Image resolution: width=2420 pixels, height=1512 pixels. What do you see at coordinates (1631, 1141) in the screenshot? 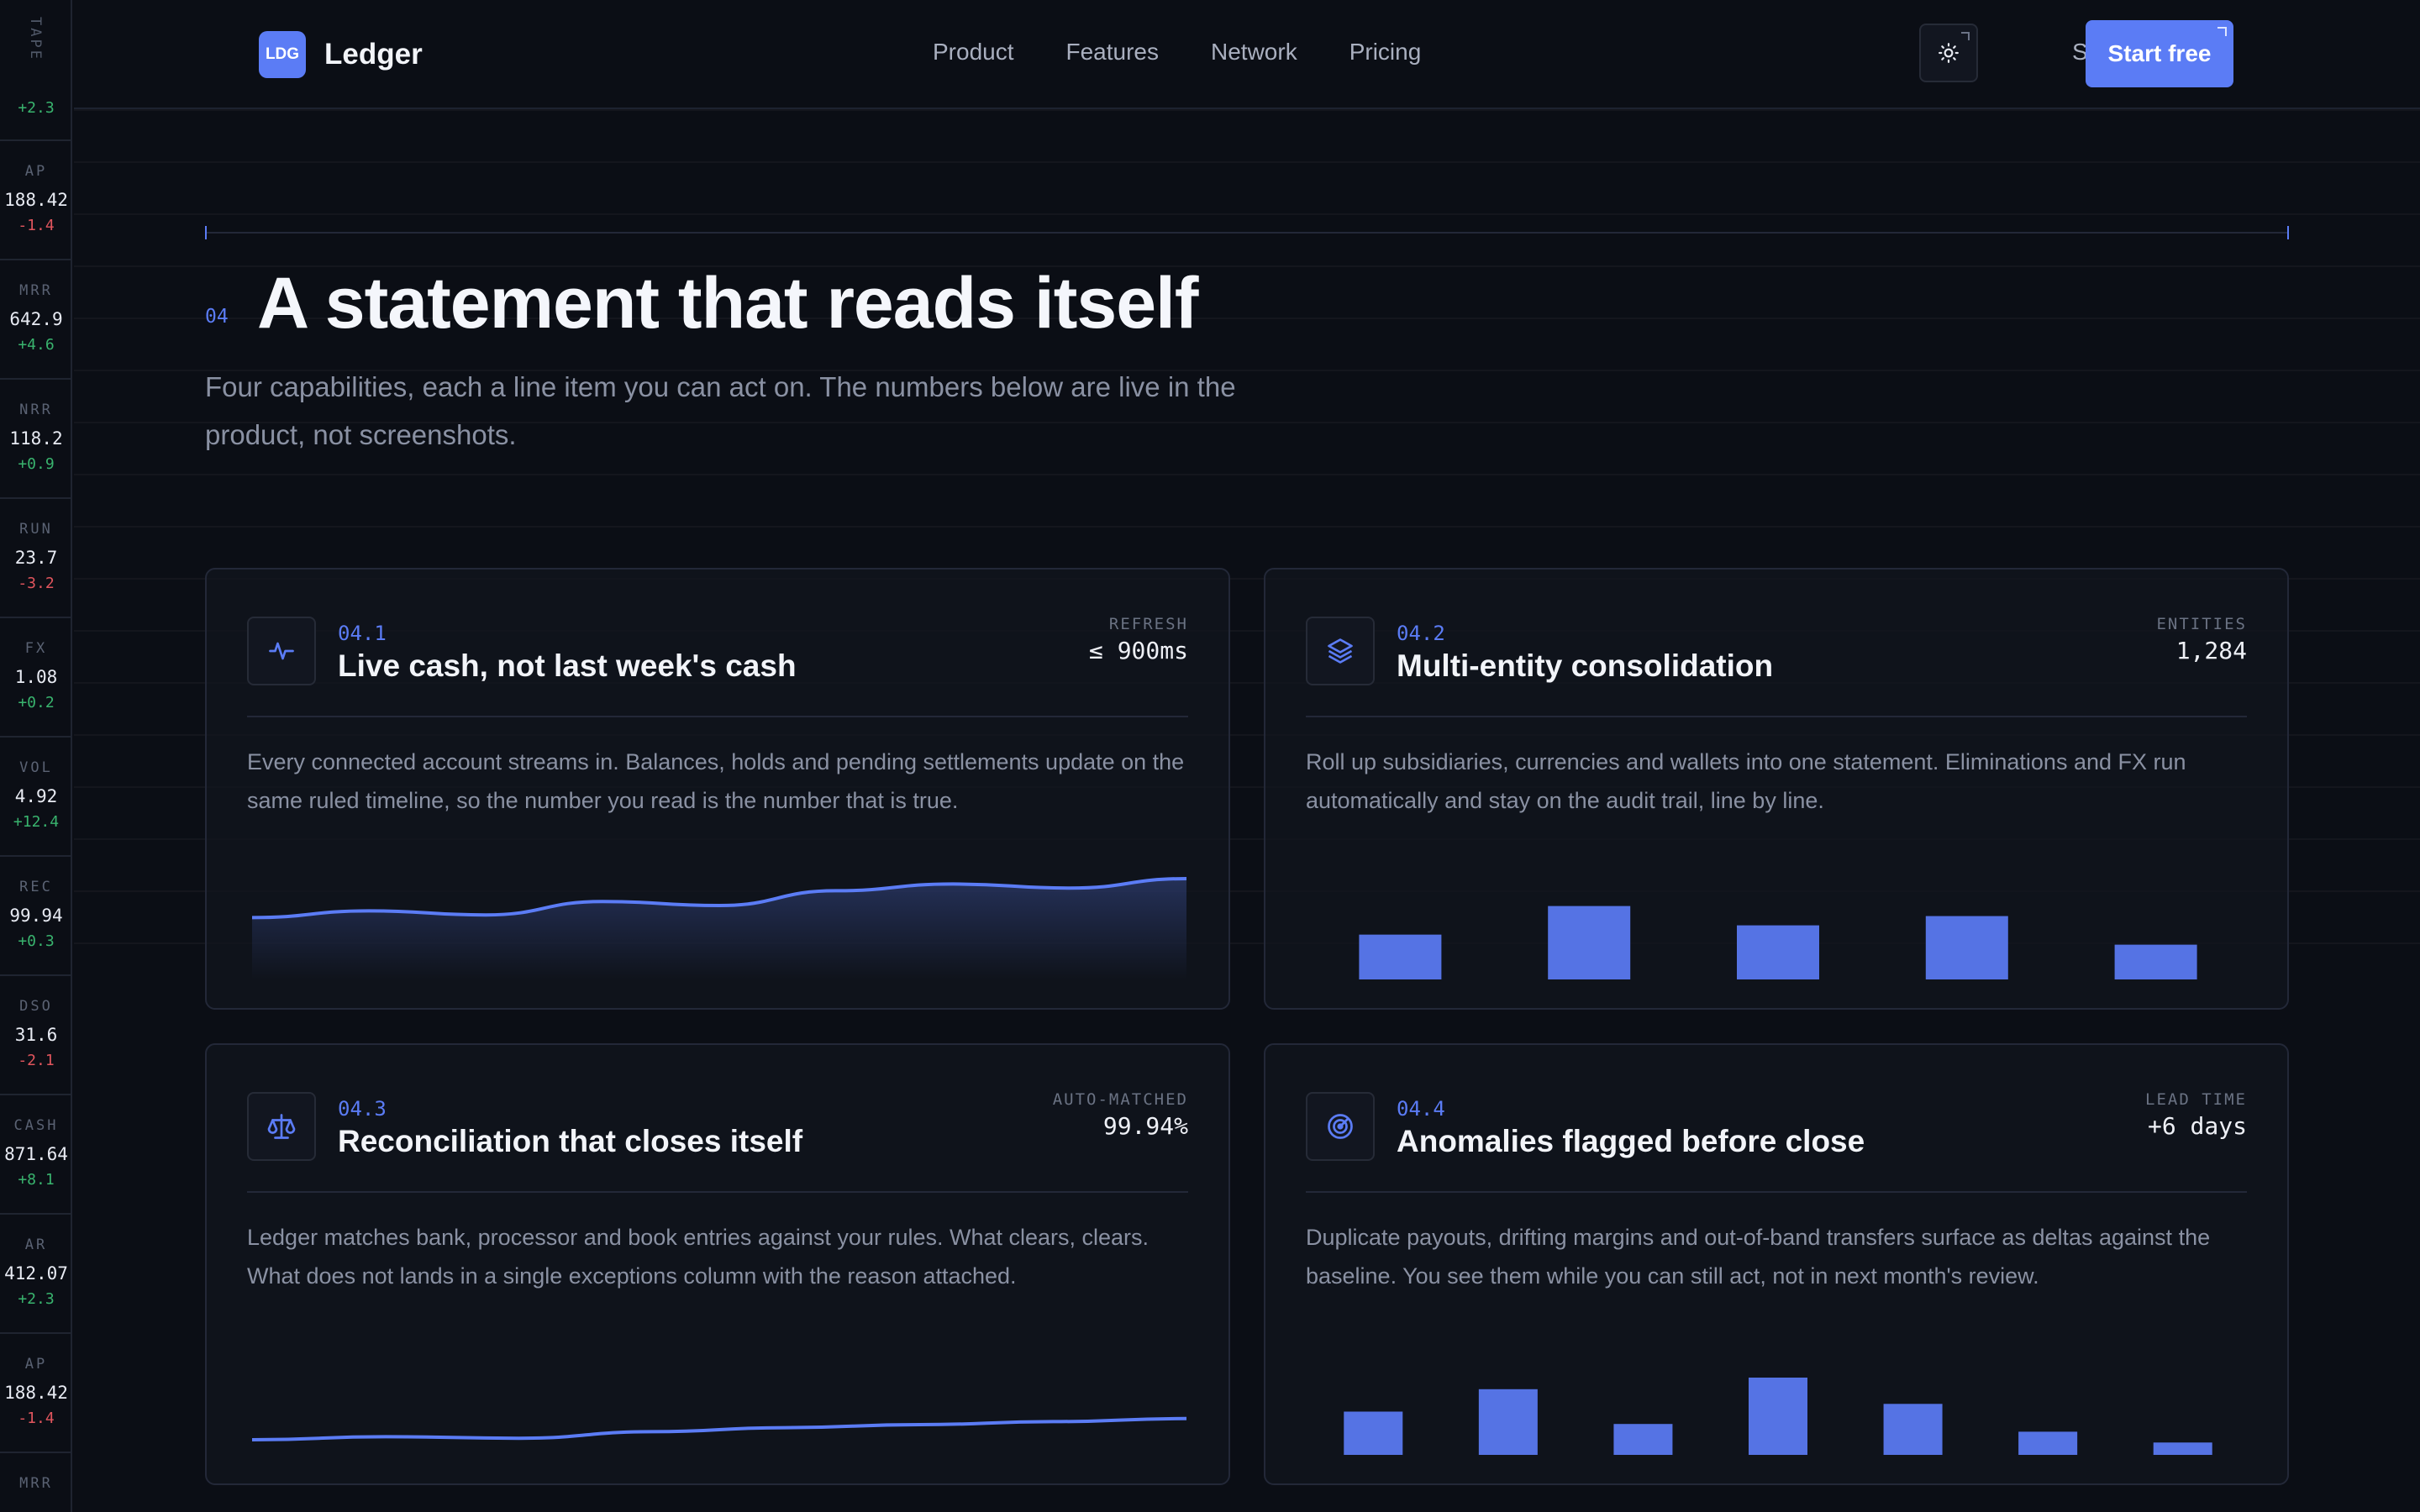
I see `card-title: Anomalies flagged before close` at bounding box center [1631, 1141].